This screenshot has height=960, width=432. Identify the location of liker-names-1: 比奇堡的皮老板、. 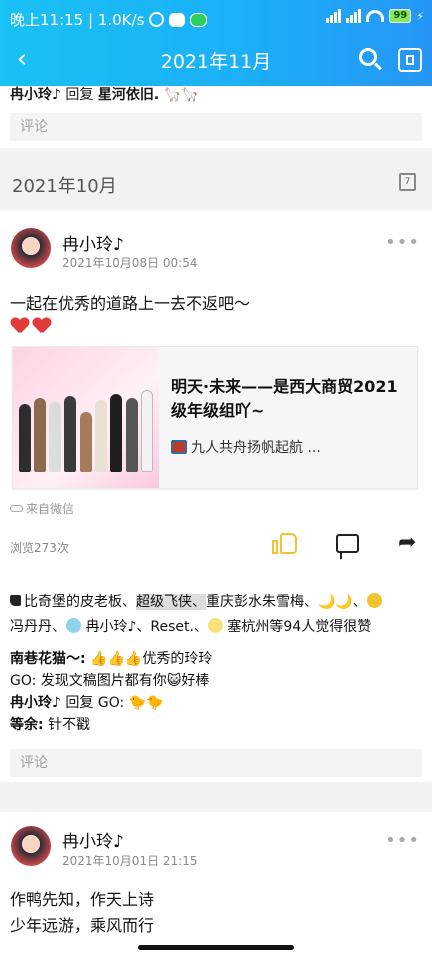
(80, 602).